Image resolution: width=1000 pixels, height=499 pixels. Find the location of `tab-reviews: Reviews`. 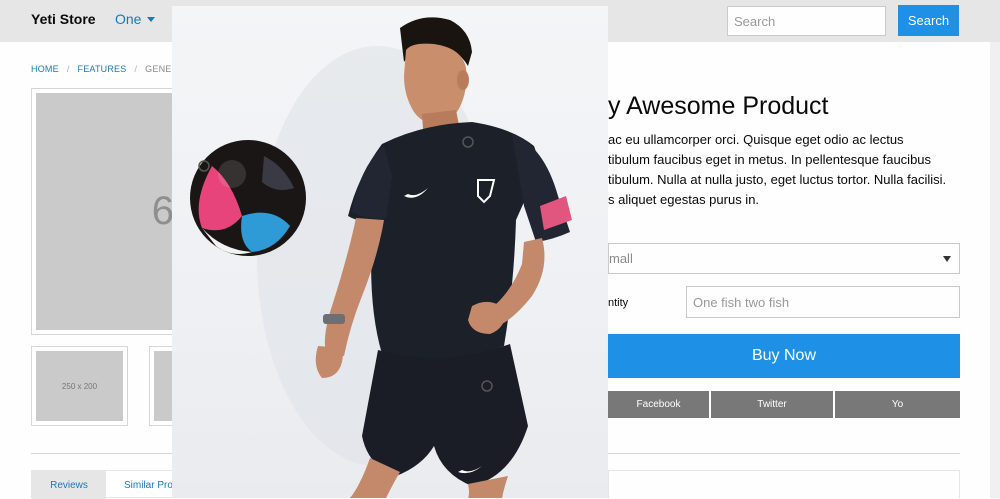

tab-reviews: Reviews is located at coordinates (69, 485).